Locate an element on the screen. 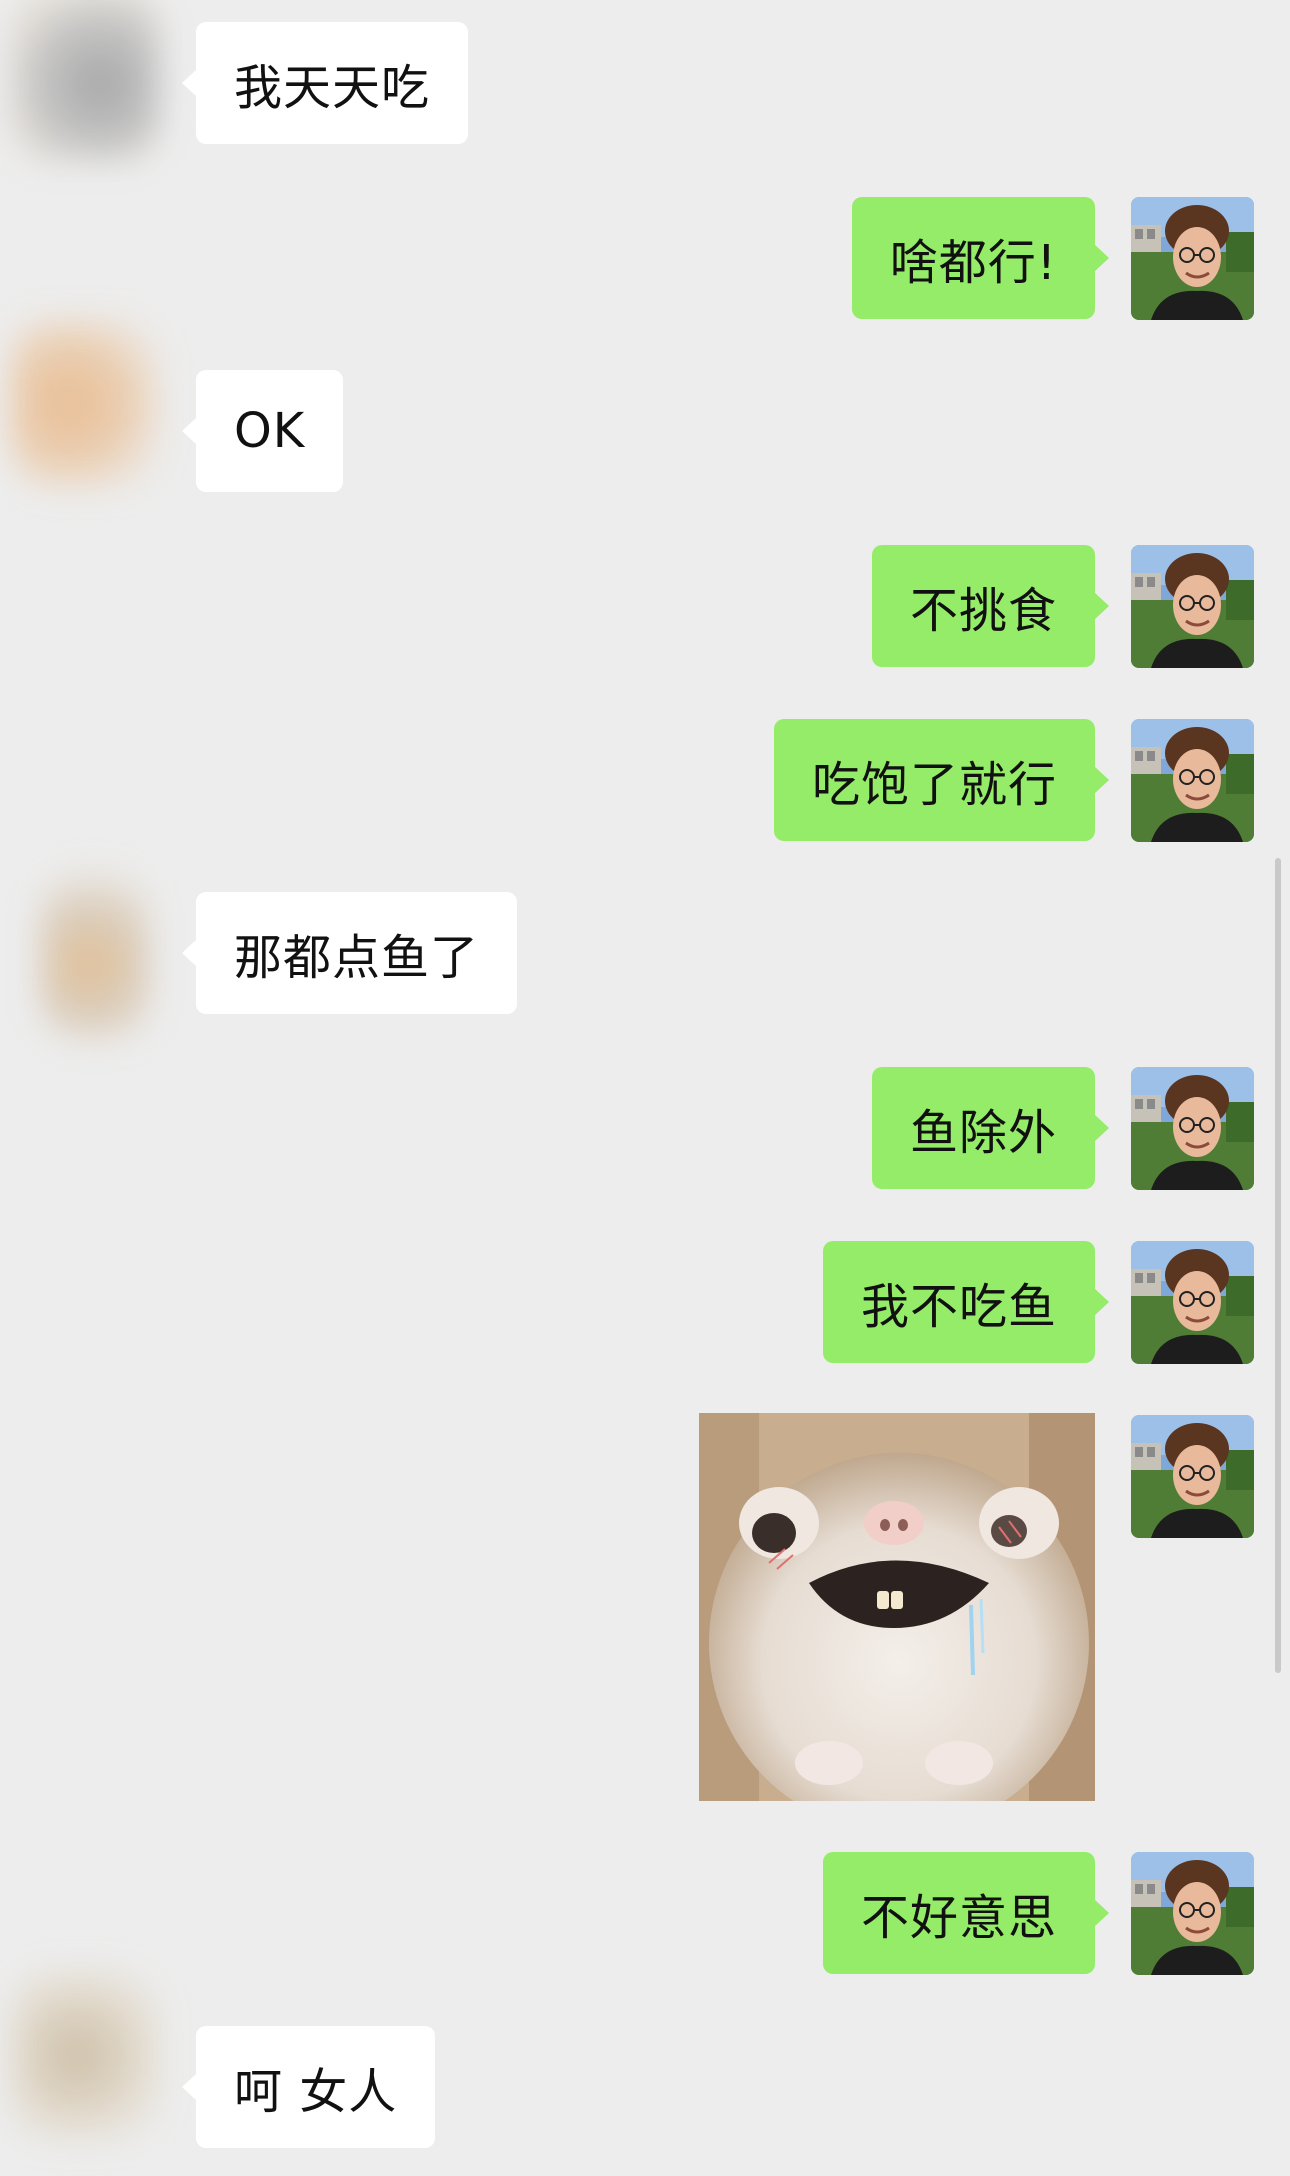 The width and height of the screenshot is (1290, 2176). message-bubble-outgoing: 不好意思 is located at coordinates (966, 1913).